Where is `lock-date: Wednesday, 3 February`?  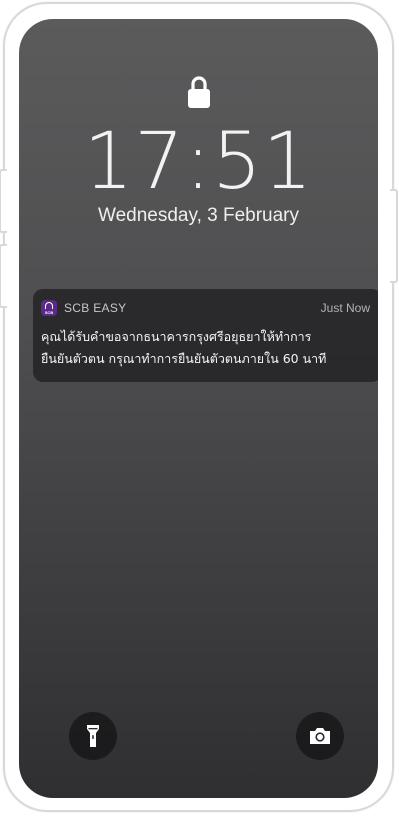 lock-date: Wednesday, 3 February is located at coordinates (198, 215).